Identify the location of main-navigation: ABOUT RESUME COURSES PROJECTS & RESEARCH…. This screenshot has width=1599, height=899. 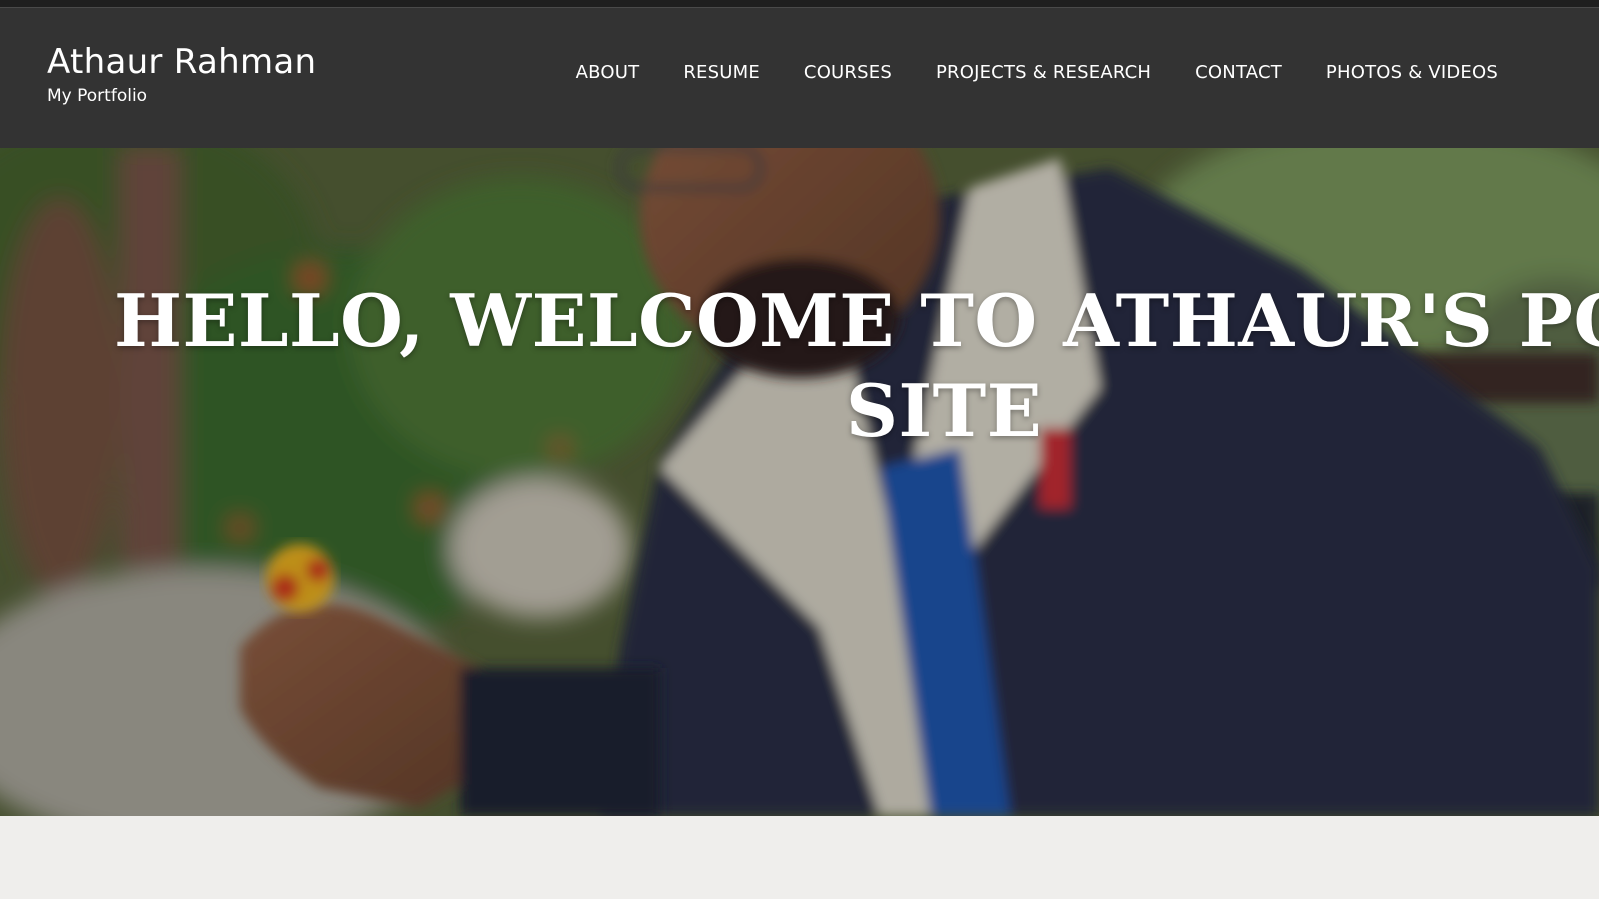
(1037, 72).